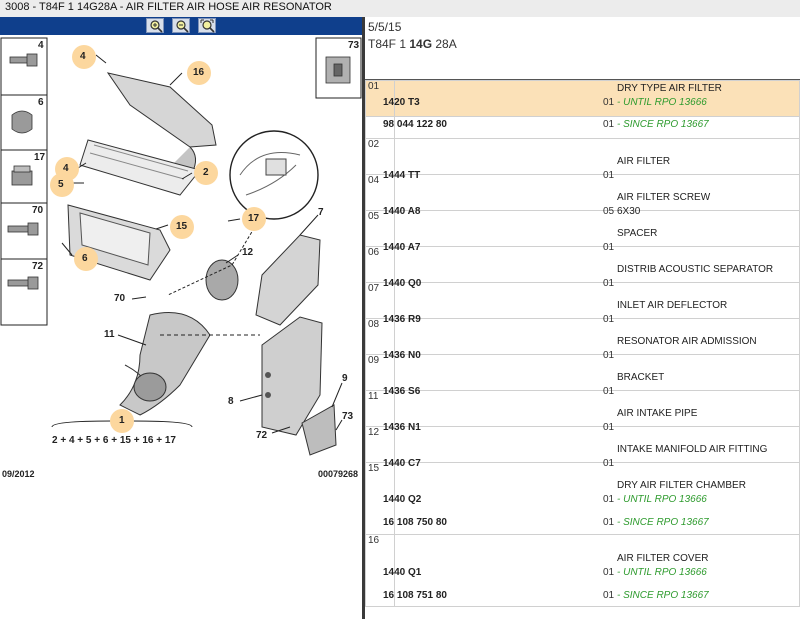 The height and width of the screenshot is (619, 800). I want to click on callout-4: 4, so click(83, 56).